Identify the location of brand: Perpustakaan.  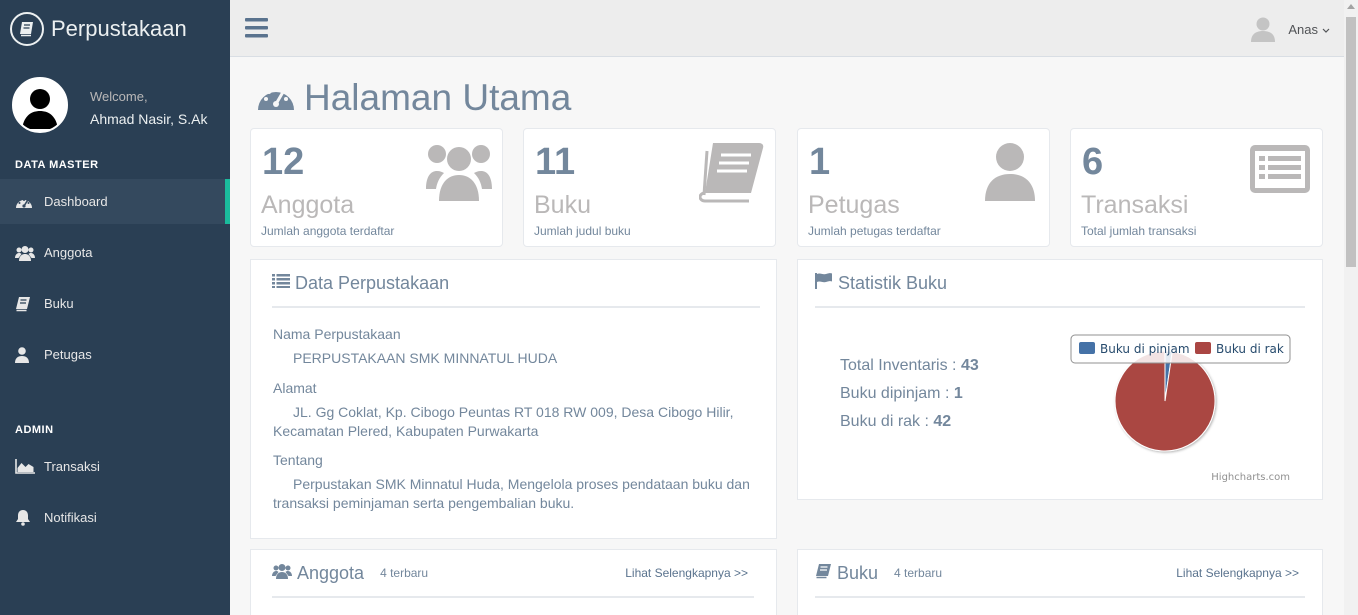
(115, 28).